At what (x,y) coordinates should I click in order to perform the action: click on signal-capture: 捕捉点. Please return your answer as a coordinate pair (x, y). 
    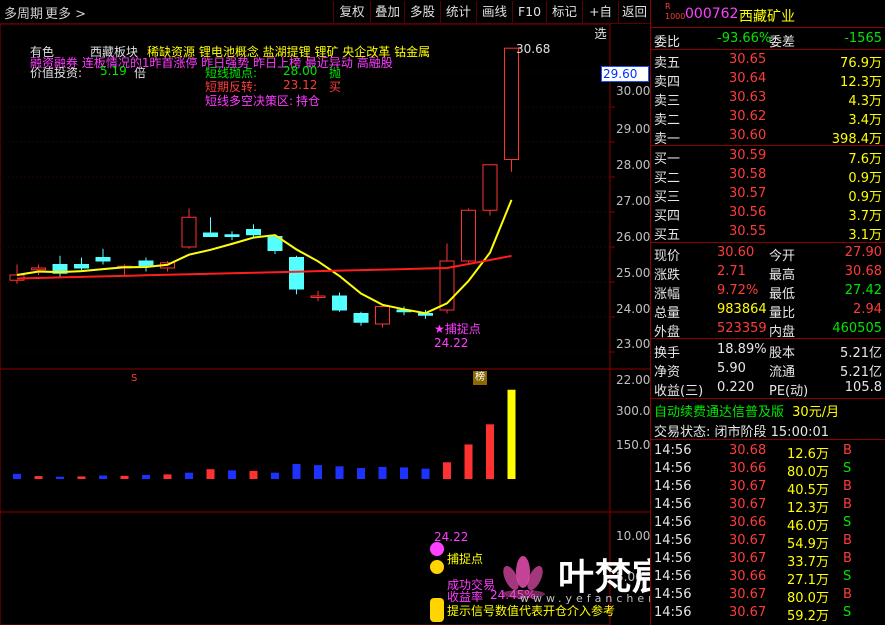
    Looking at the image, I should click on (465, 559).